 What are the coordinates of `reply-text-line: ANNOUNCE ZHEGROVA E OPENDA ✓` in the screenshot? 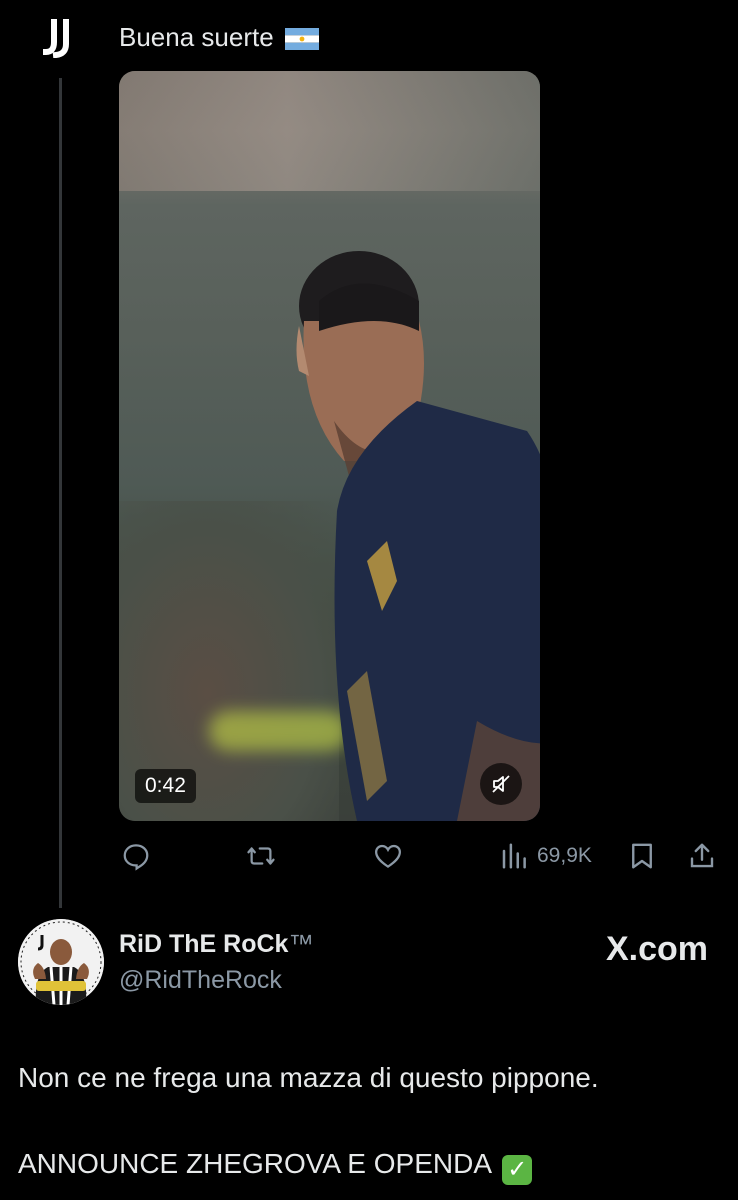 It's located at (368, 1166).